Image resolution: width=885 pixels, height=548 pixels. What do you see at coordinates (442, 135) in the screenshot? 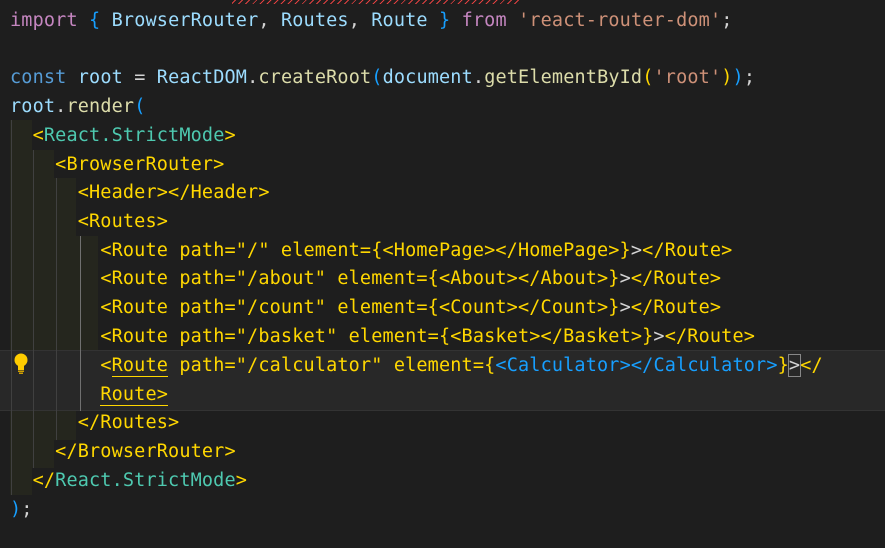
I see `code-line: <React.StrictMode>` at bounding box center [442, 135].